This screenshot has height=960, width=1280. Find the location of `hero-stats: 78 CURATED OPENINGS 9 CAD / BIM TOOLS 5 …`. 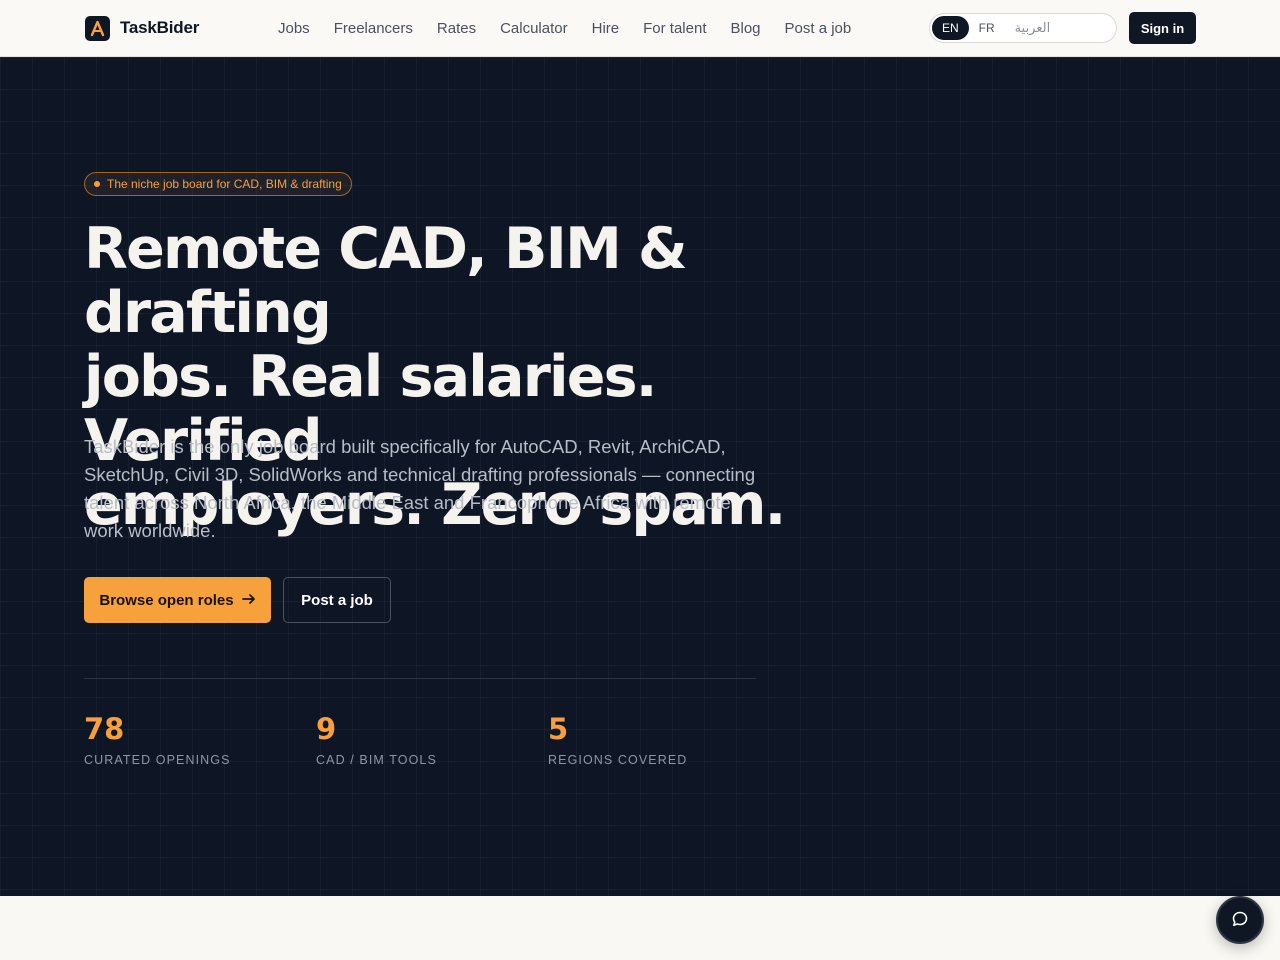

hero-stats: 78 CURATED OPENINGS 9 CAD / BIM TOOLS 5 … is located at coordinates (434, 741).